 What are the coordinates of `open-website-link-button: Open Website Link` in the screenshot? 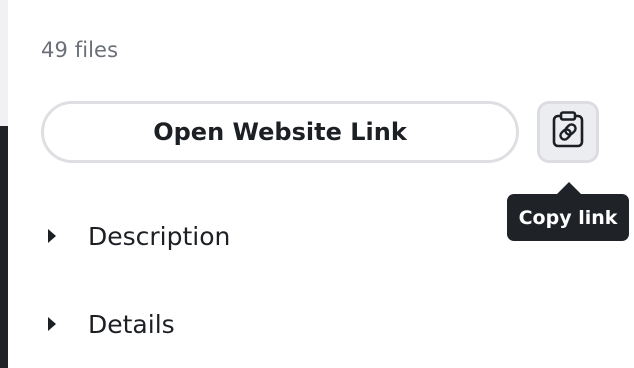 It's located at (280, 132).